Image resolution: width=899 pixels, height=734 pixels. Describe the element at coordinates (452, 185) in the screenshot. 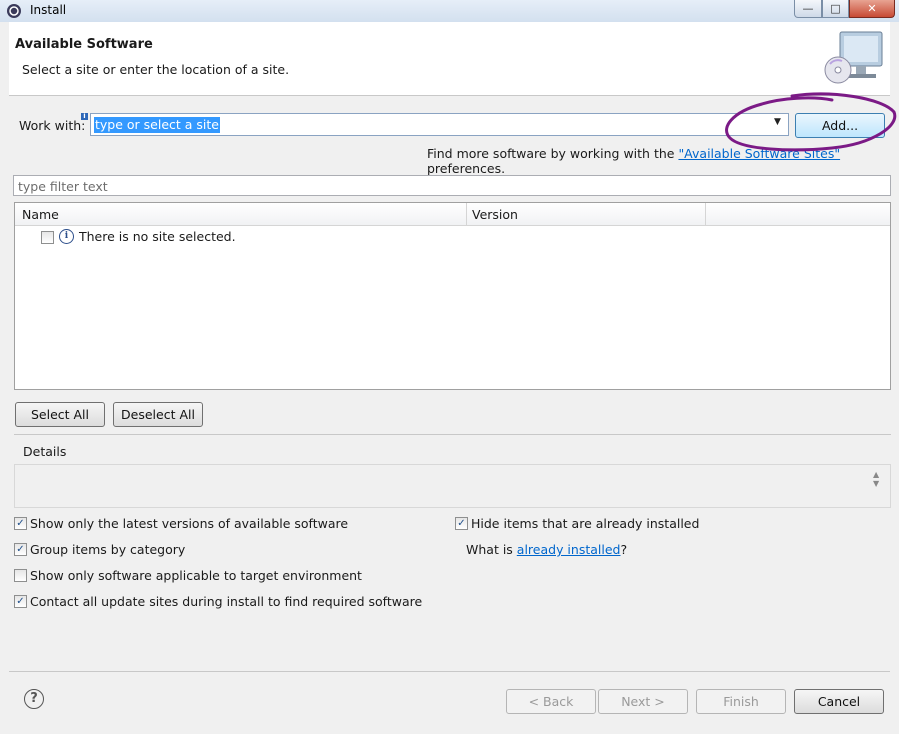

I see `filter-input` at that location.